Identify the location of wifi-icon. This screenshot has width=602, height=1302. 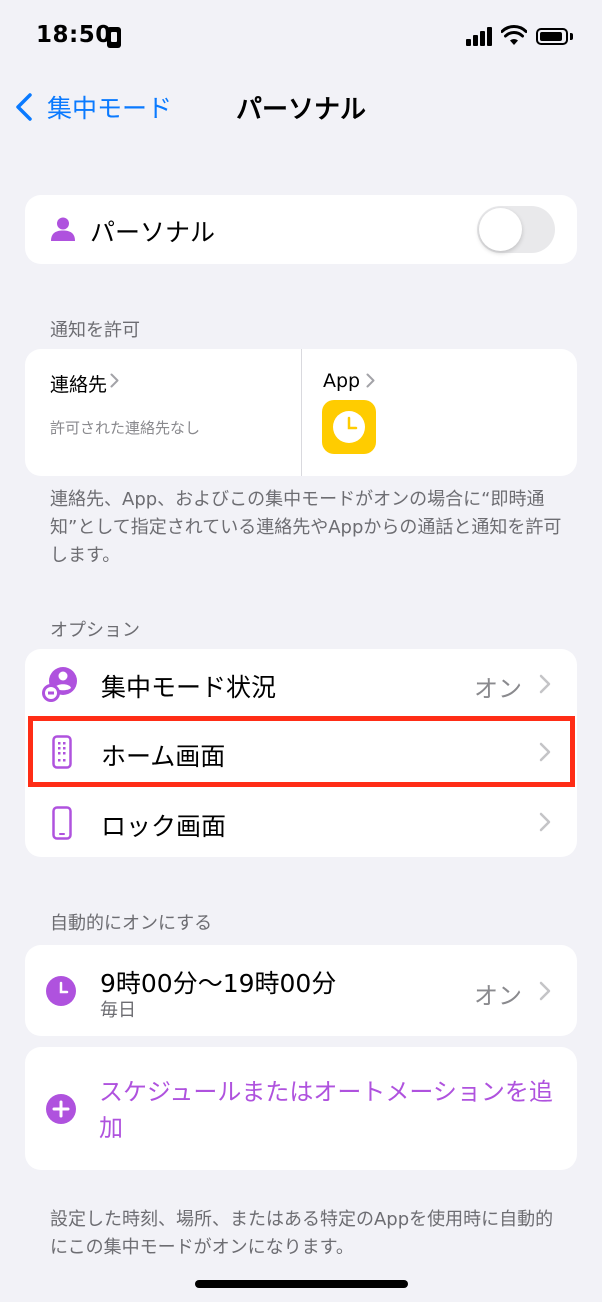
(514, 35).